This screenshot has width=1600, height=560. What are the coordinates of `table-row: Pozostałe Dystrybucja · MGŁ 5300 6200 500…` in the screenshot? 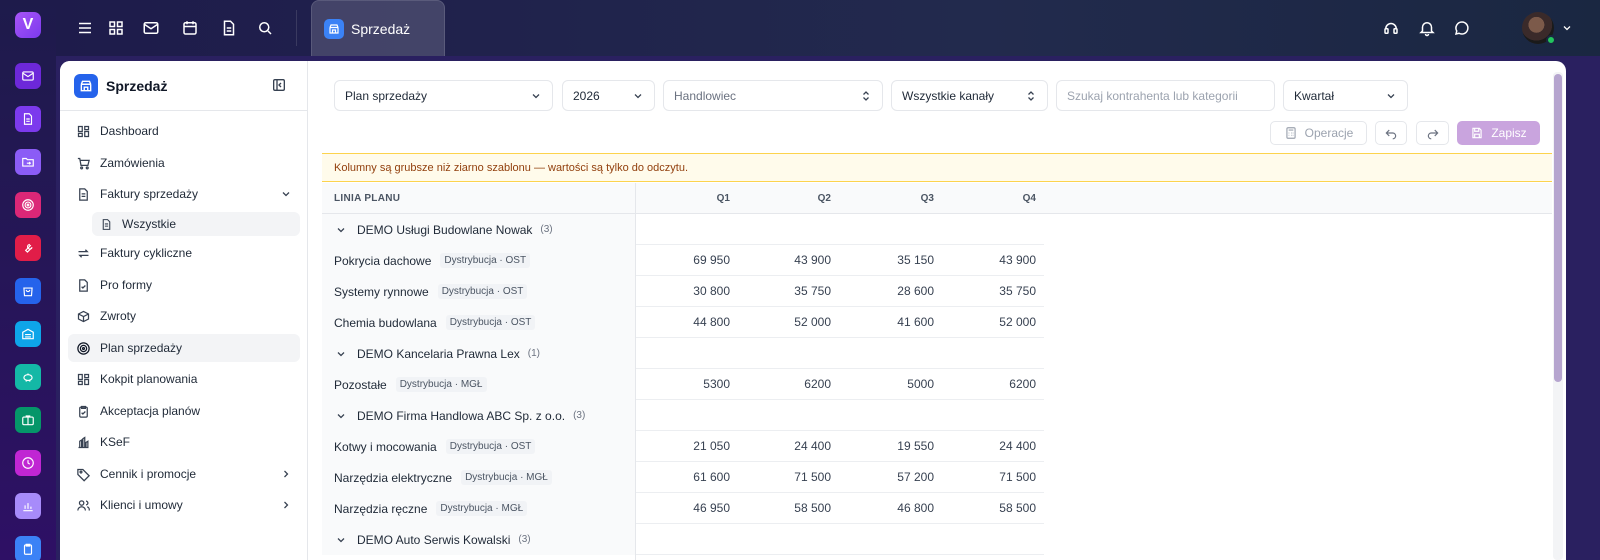 It's located at (683, 384).